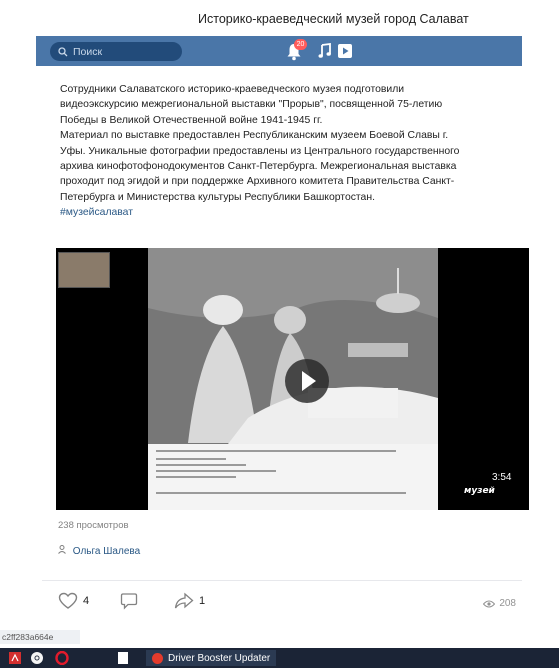  I want to click on like-button: 4, so click(73, 601).